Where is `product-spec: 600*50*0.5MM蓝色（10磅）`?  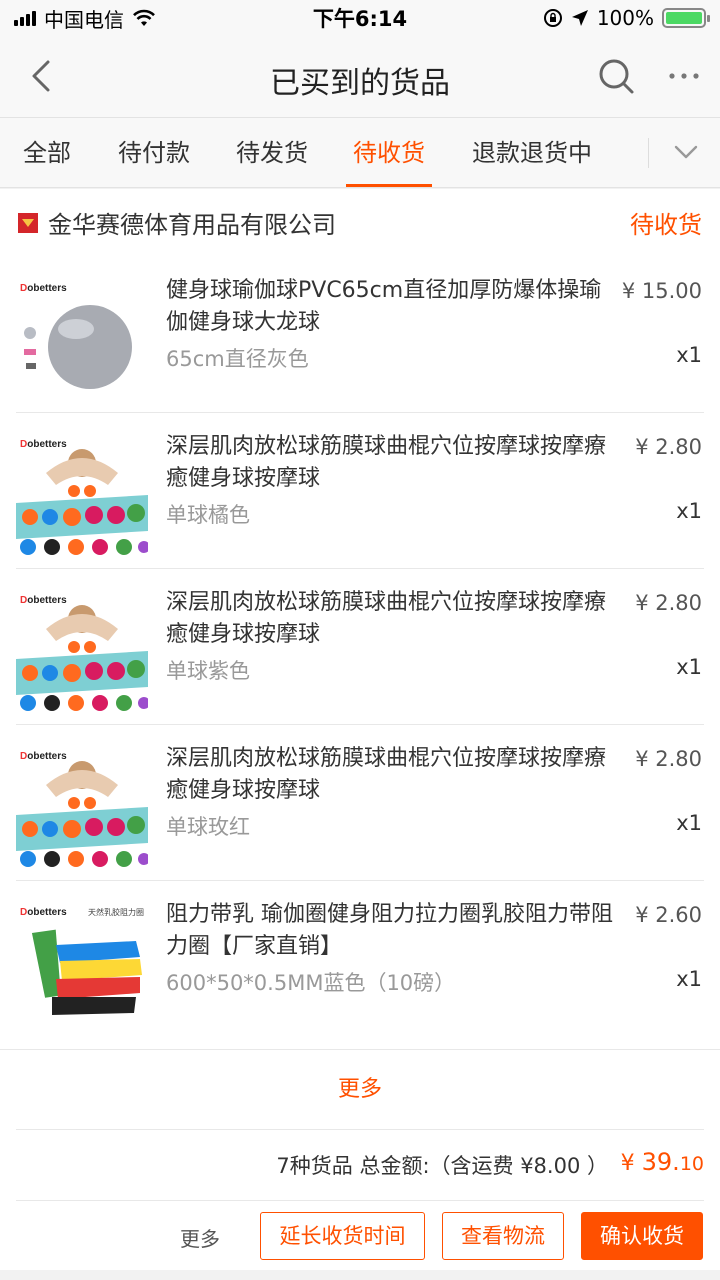
product-spec: 600*50*0.5MM蓝色（10磅） is located at coordinates (311, 983).